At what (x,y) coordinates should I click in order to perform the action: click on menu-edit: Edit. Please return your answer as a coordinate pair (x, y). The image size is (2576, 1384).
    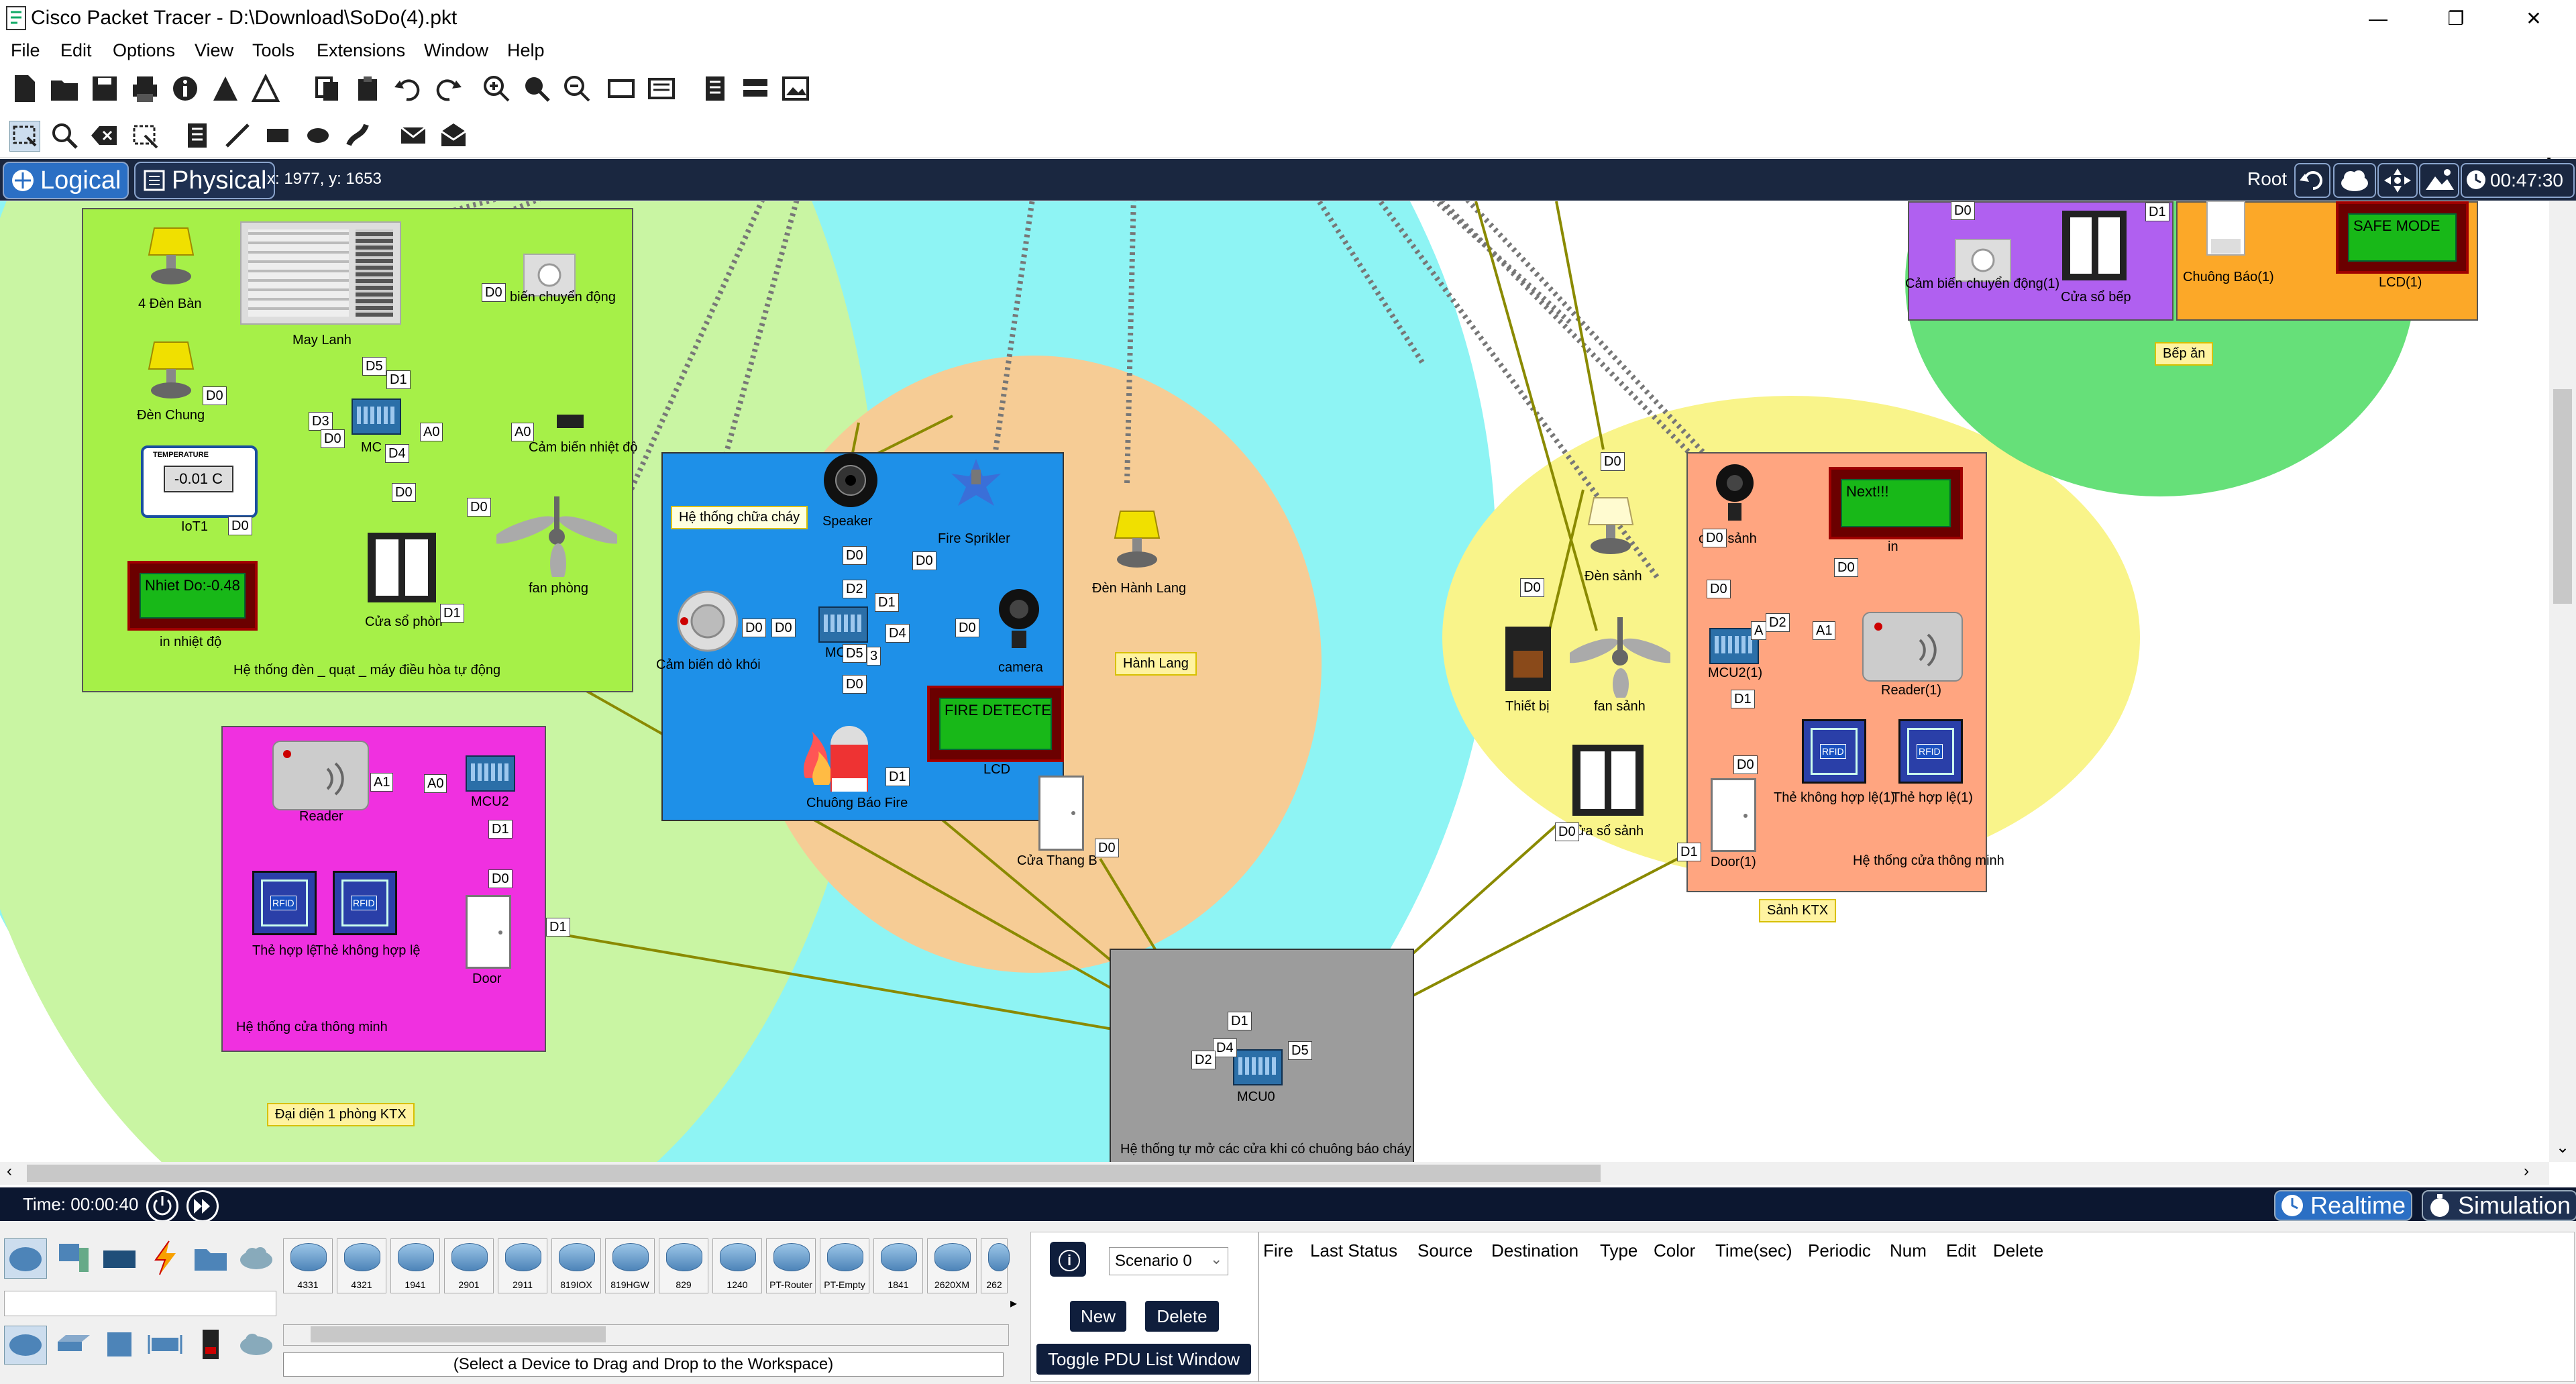
    Looking at the image, I should click on (76, 50).